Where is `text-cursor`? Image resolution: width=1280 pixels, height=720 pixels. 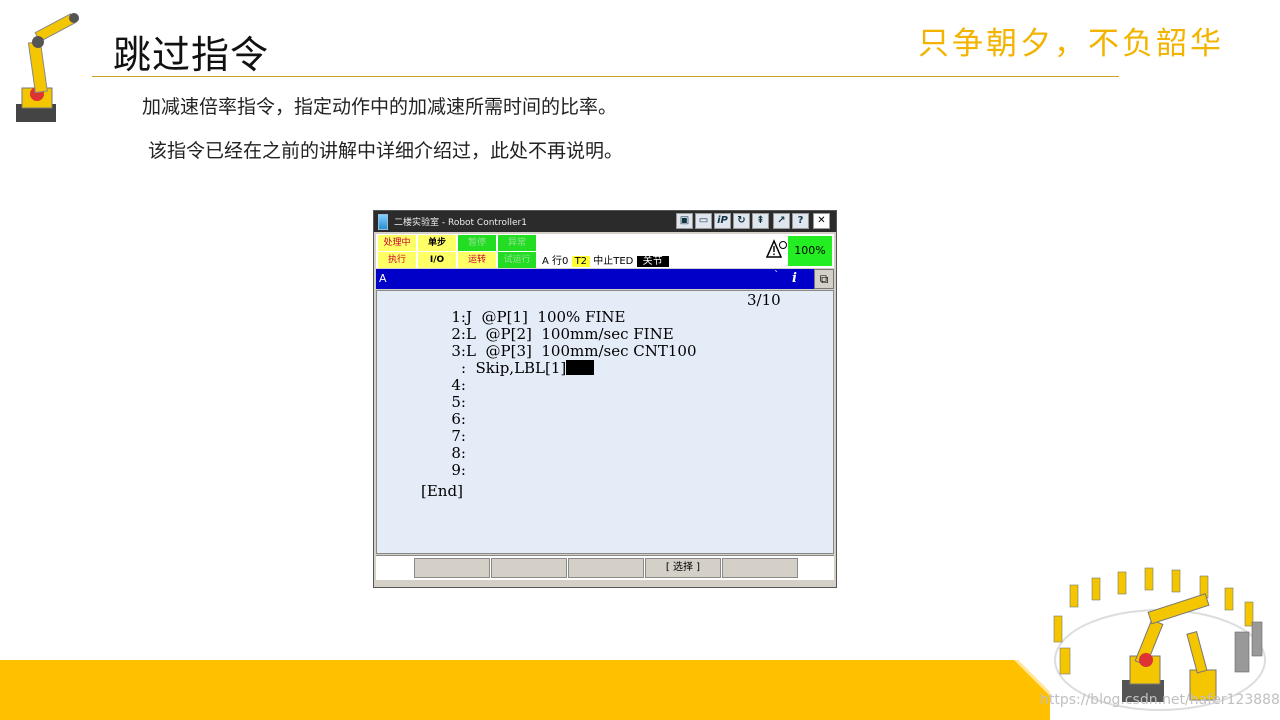
text-cursor is located at coordinates (580, 367).